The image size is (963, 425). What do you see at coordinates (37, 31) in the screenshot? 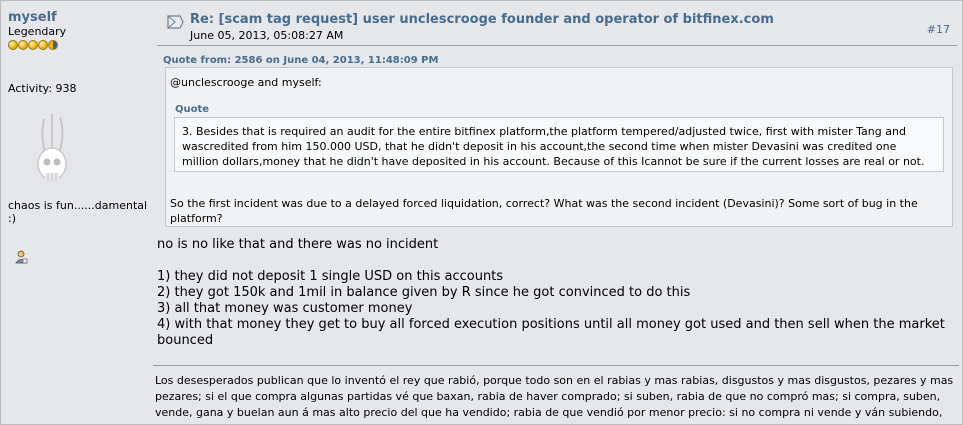
I see `poster-rank: Legendary` at bounding box center [37, 31].